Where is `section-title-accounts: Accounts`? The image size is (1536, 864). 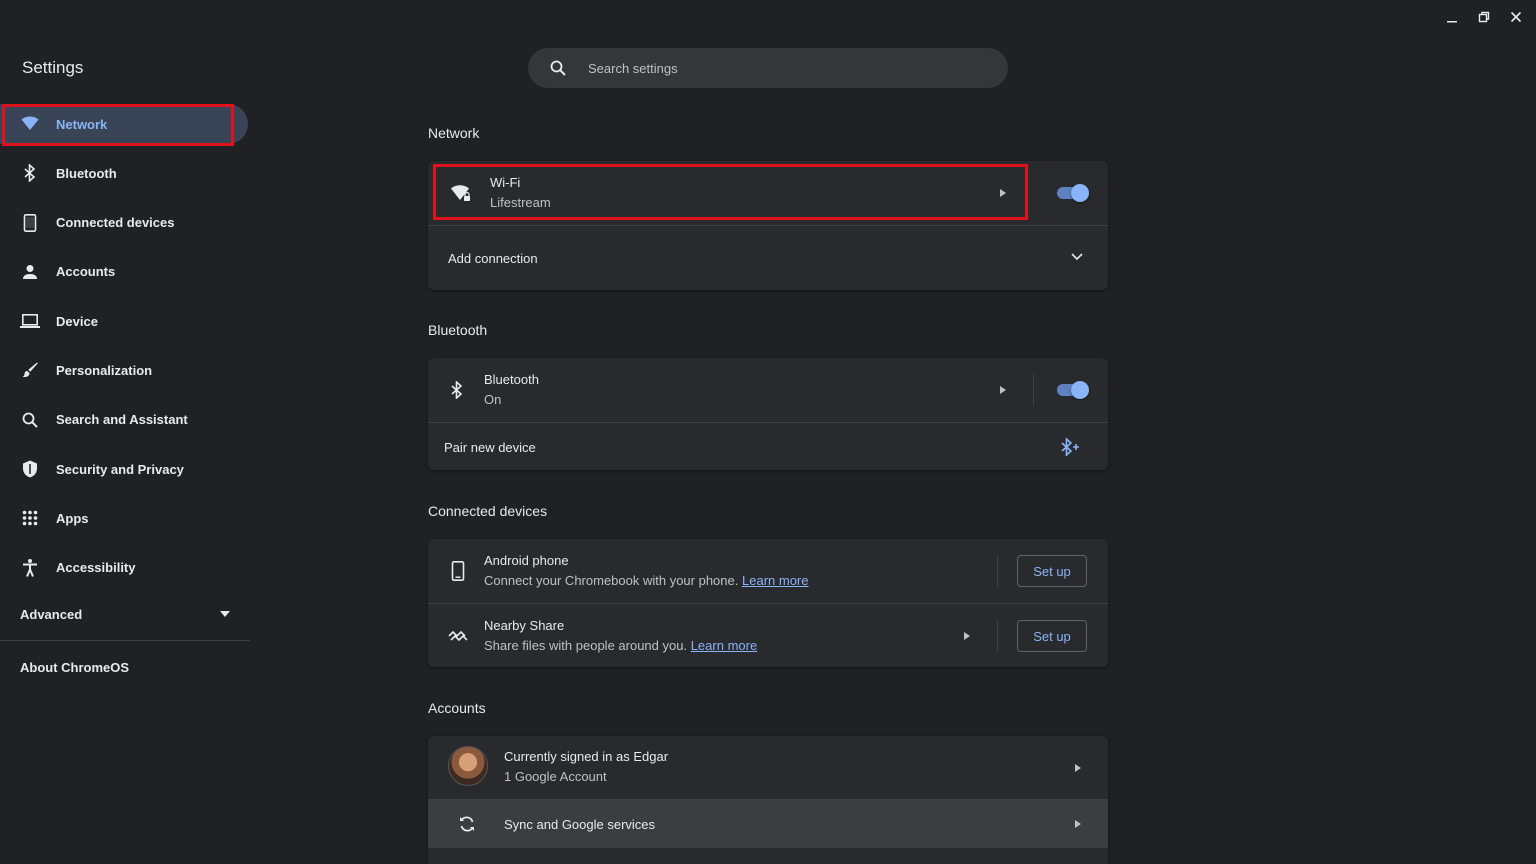 section-title-accounts: Accounts is located at coordinates (457, 708).